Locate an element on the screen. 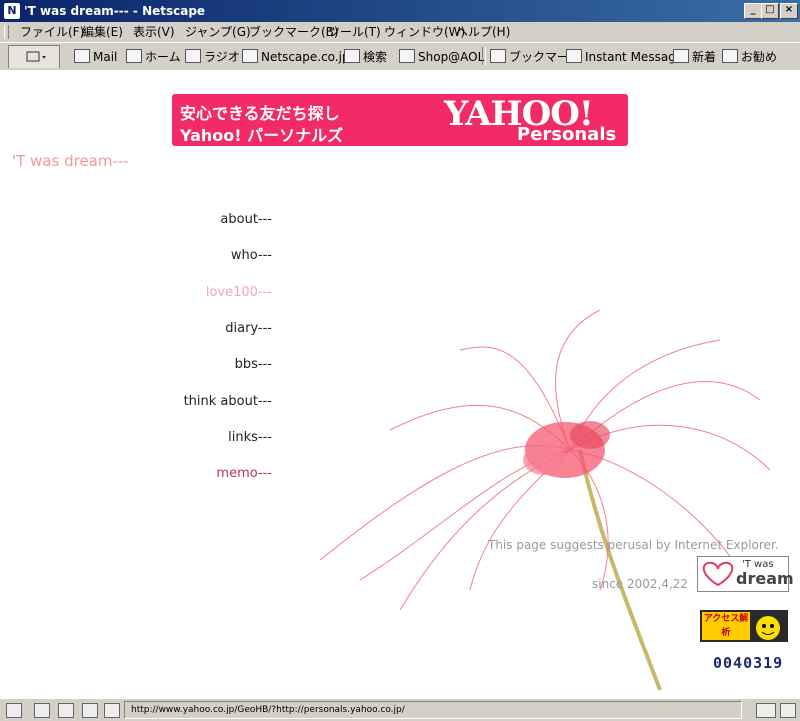 The image size is (800, 721). toolbar-item-3: Netscape.co.jp is located at coordinates (296, 57).